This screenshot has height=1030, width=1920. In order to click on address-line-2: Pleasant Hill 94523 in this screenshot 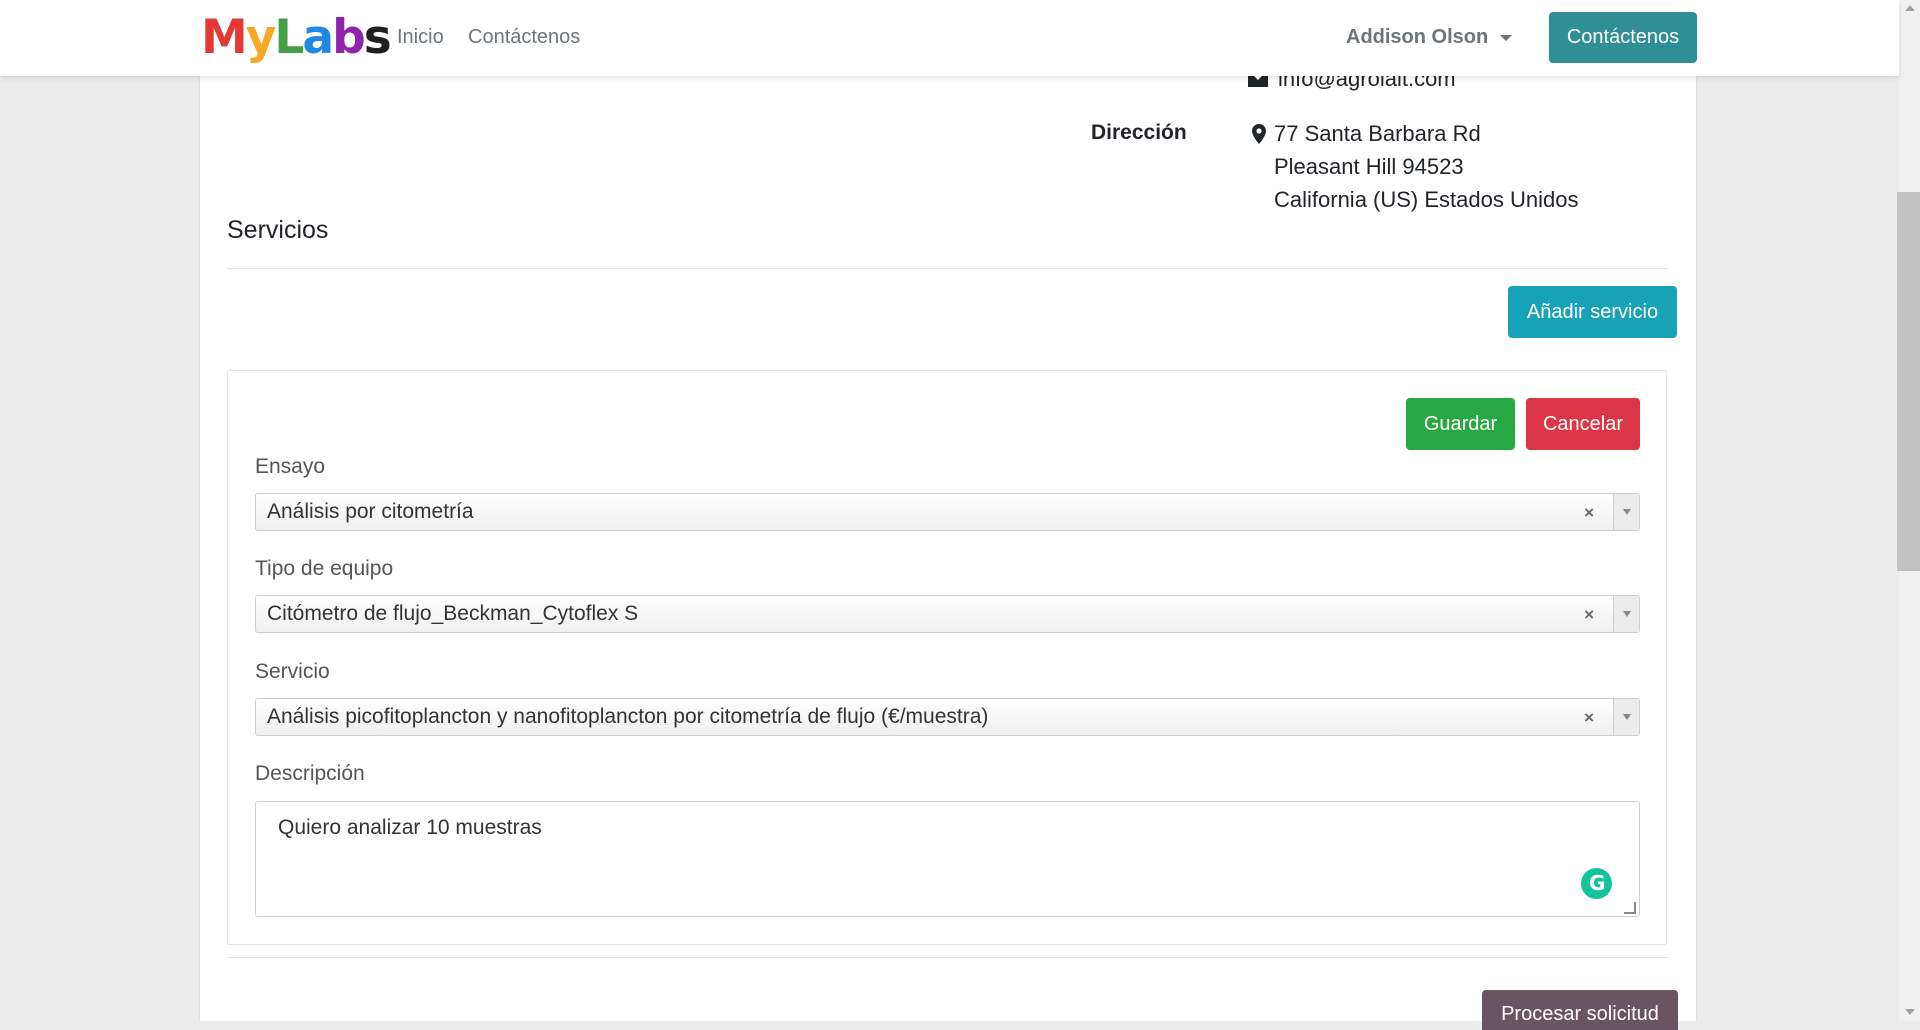, I will do `click(1369, 166)`.